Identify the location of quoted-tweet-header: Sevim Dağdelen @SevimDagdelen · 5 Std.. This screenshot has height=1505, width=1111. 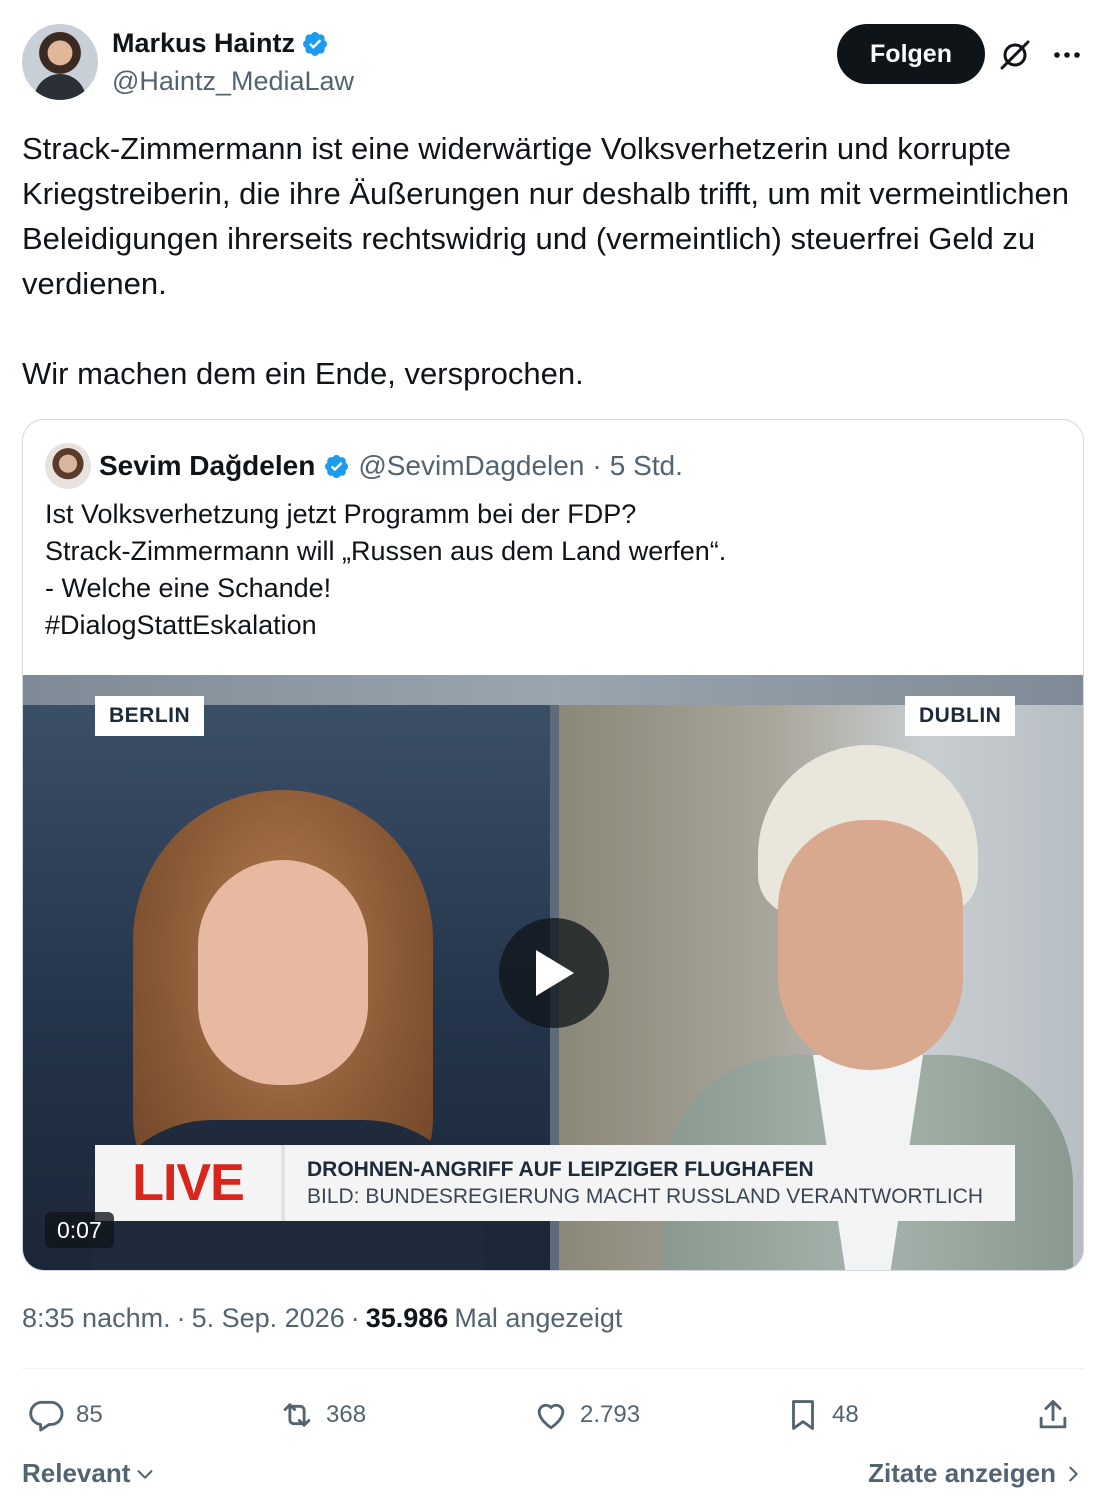
(364, 466).